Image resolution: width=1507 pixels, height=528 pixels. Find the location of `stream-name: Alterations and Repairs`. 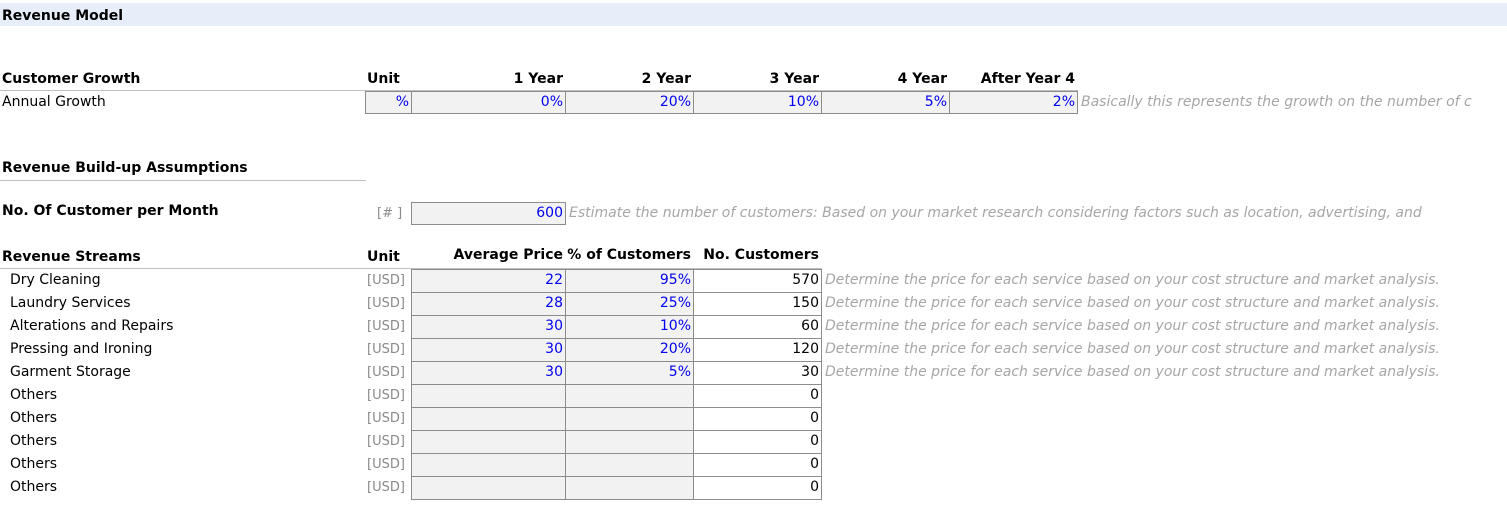

stream-name: Alterations and Repairs is located at coordinates (92, 326).